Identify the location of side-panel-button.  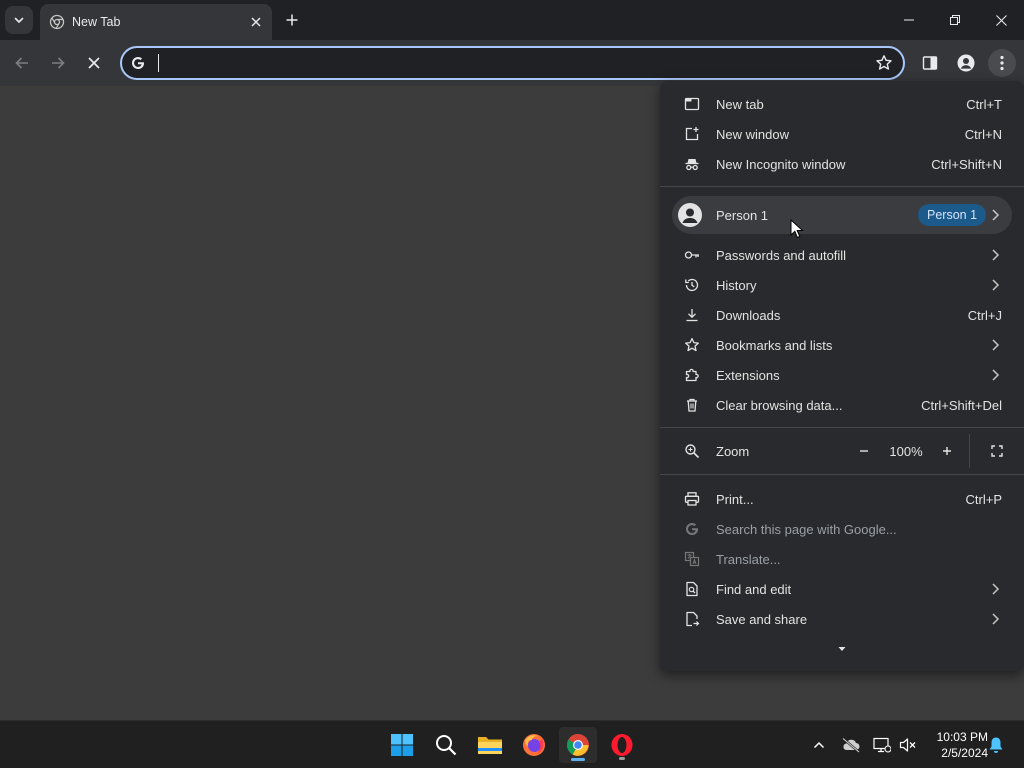
(930, 63).